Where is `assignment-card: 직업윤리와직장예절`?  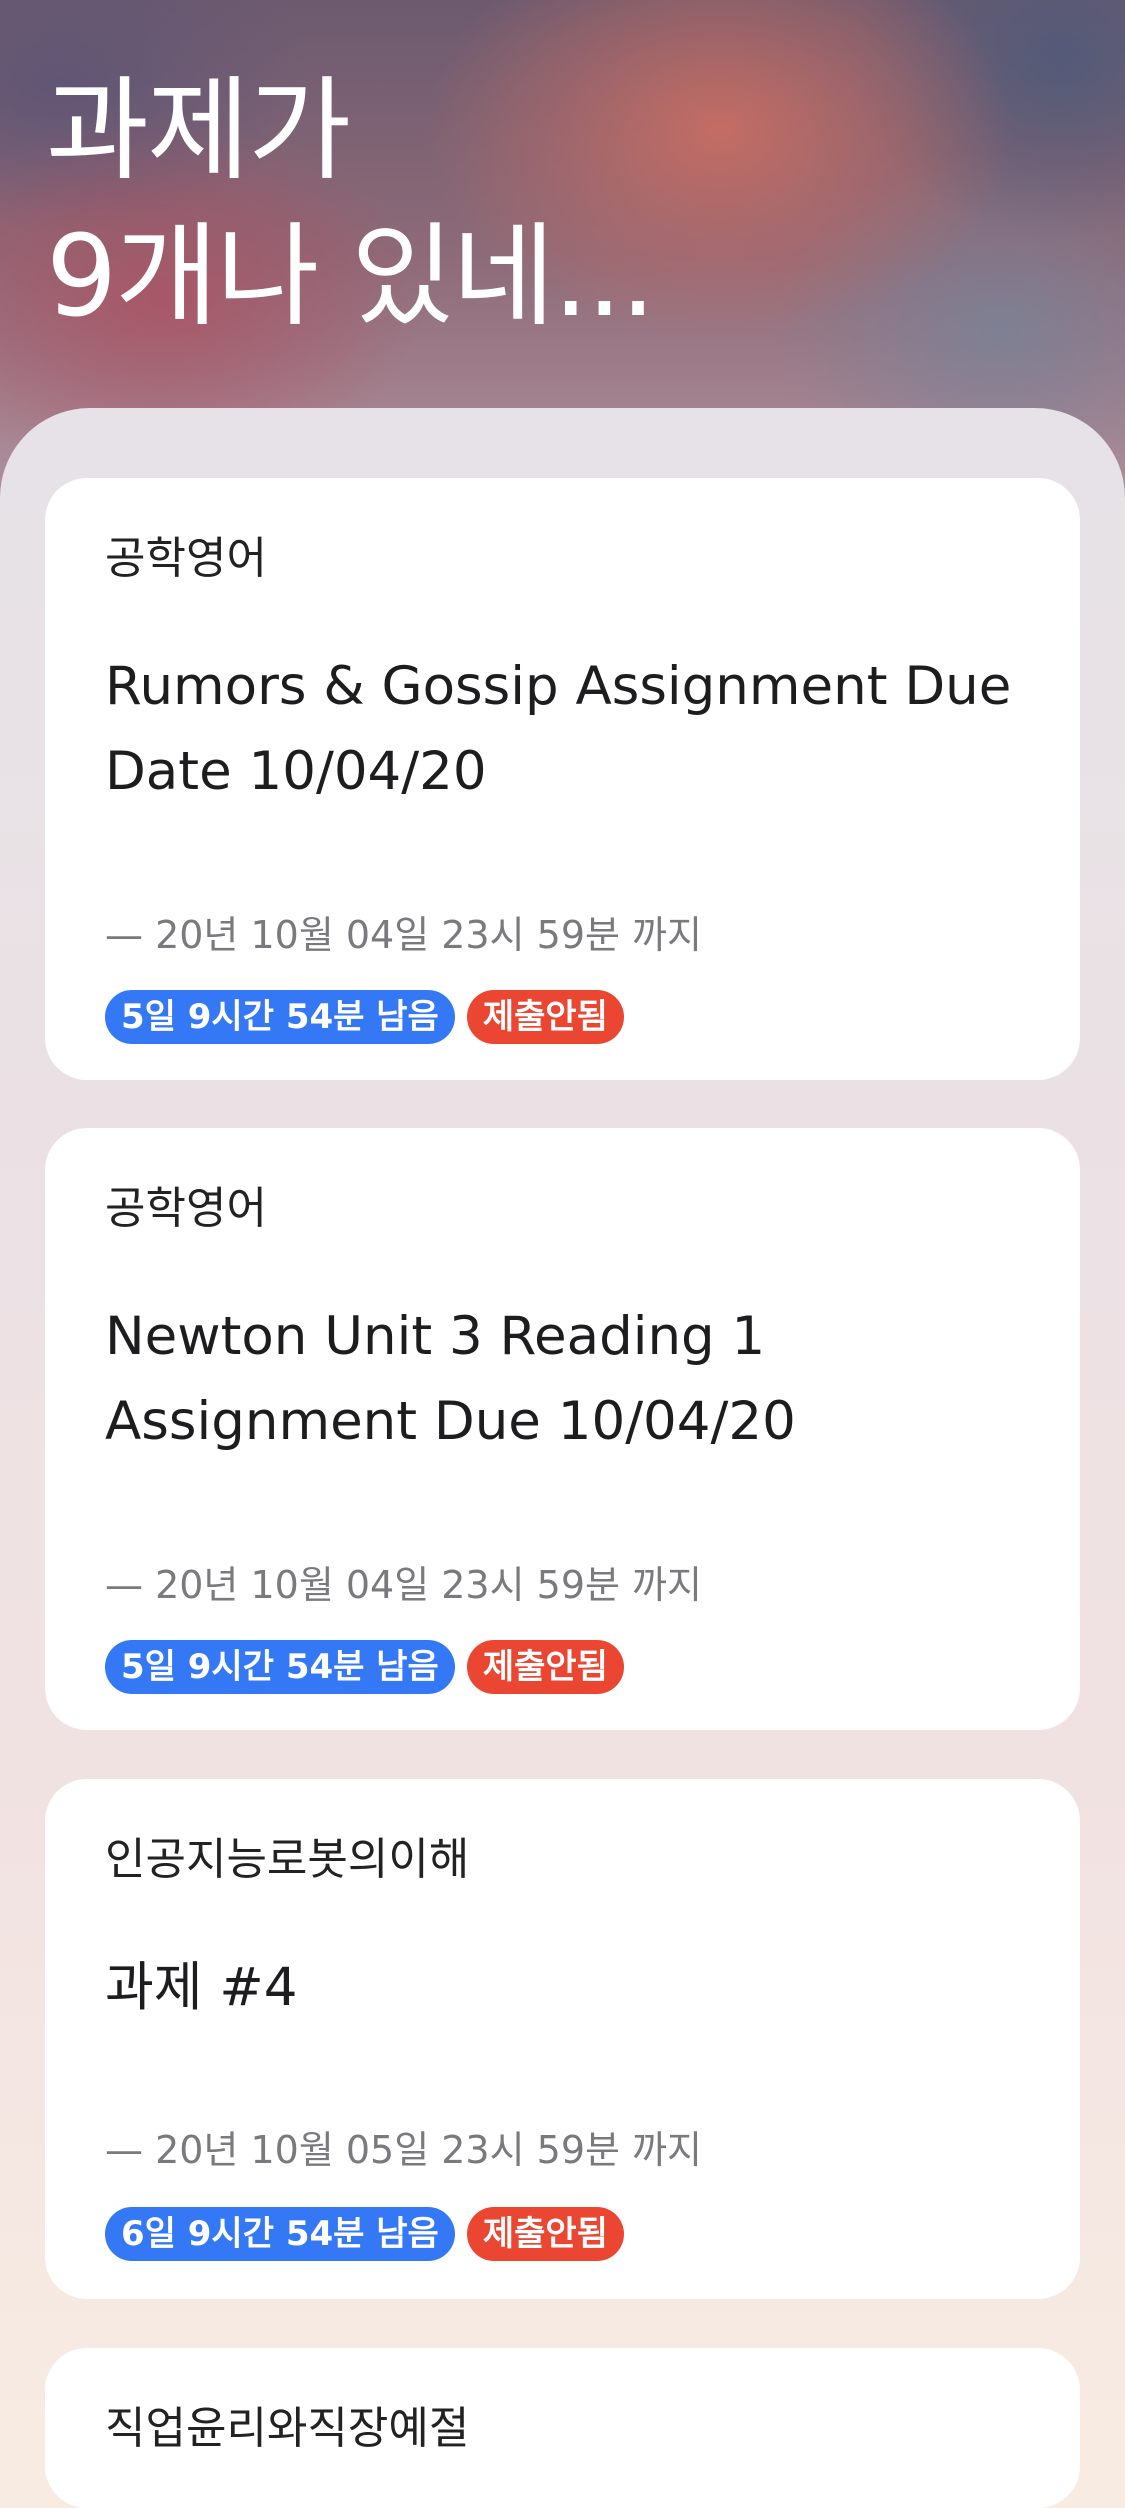 assignment-card: 직업윤리와직장예절 is located at coordinates (562, 2428).